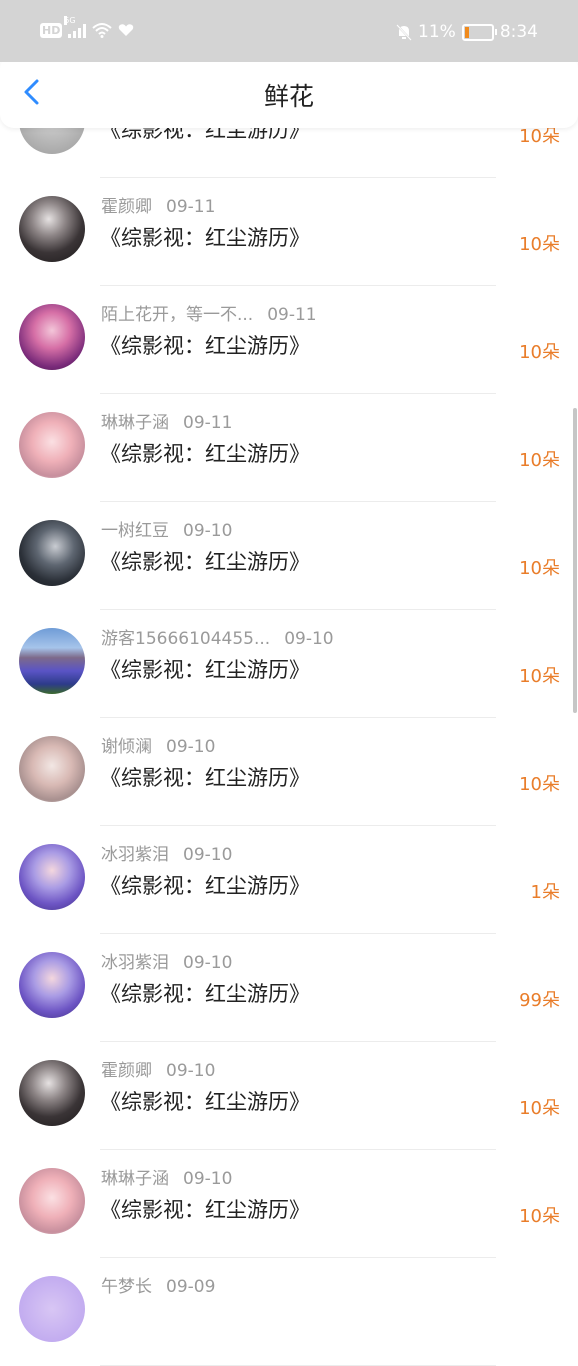  I want to click on signal-icon: 5G, so click(75, 27).